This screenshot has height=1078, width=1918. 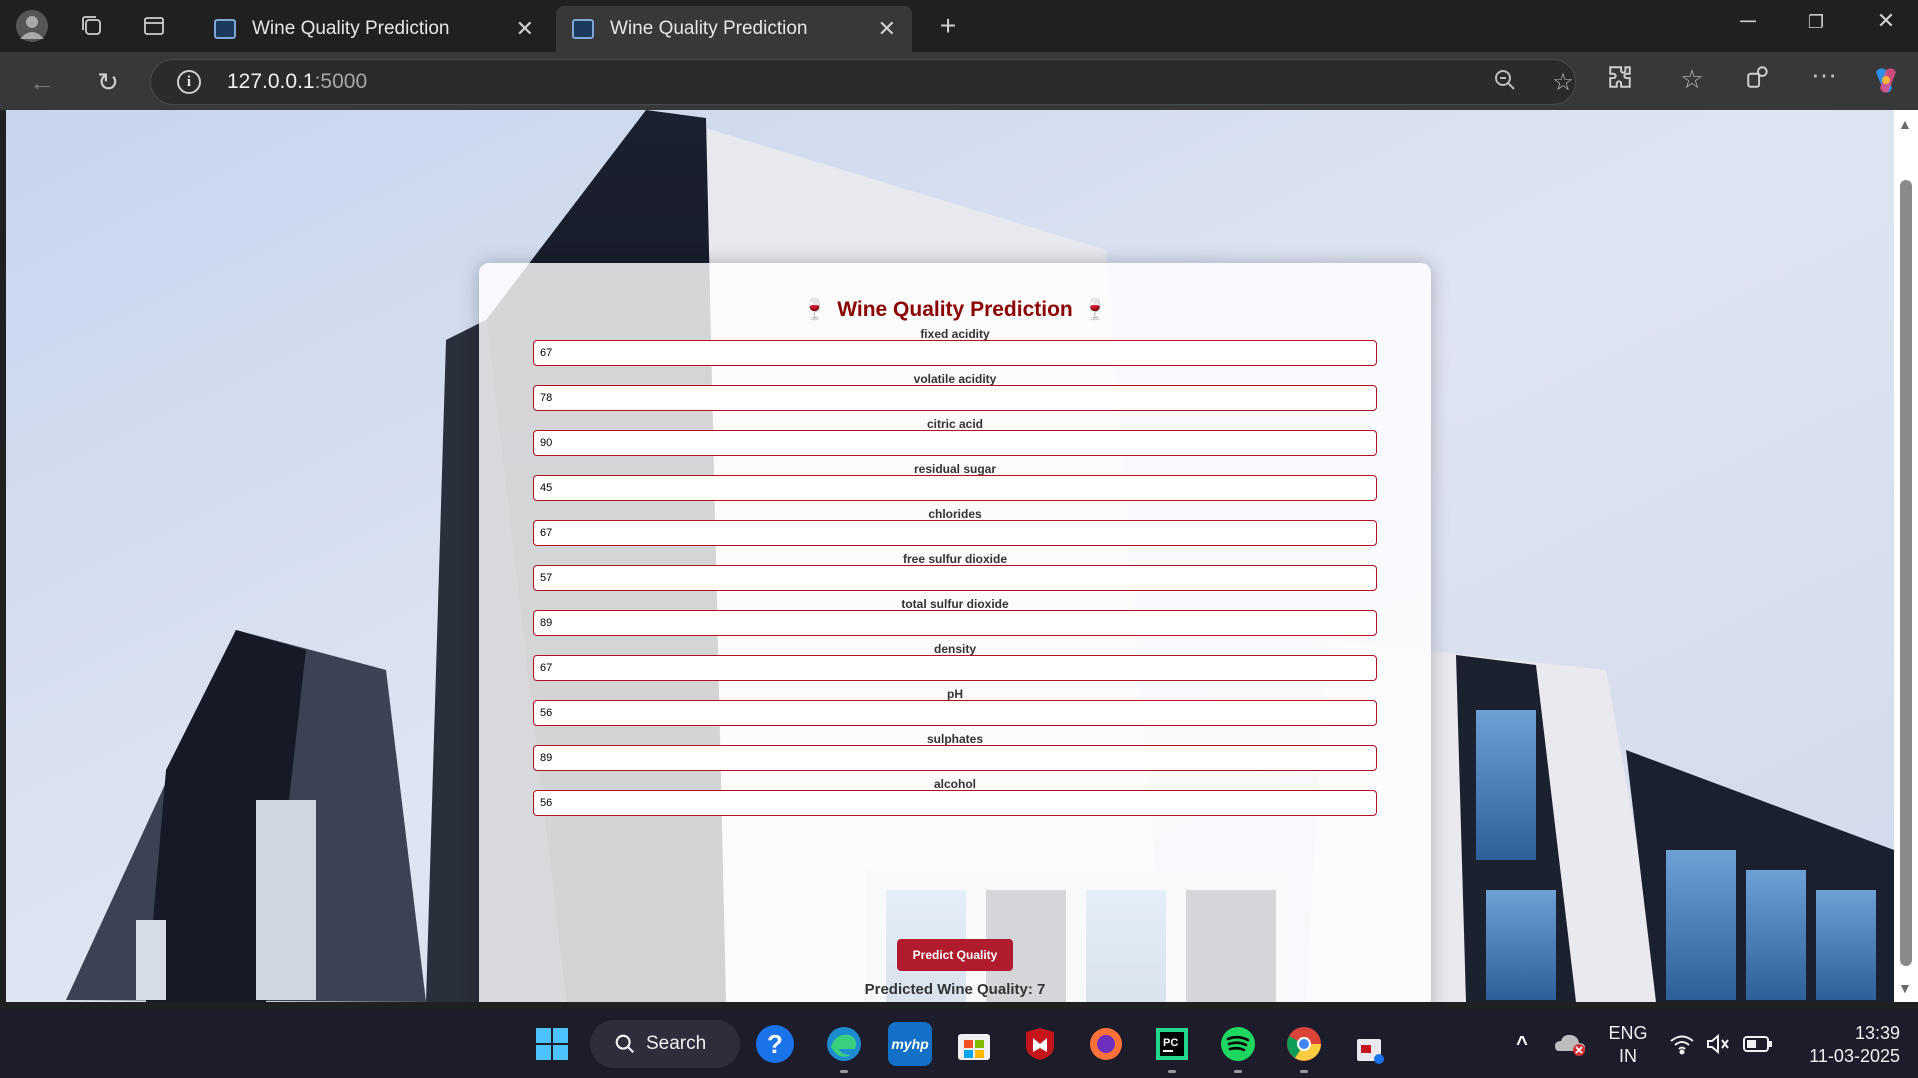 What do you see at coordinates (955, 469) in the screenshot?
I see `label-residual-sugar: residual sugar` at bounding box center [955, 469].